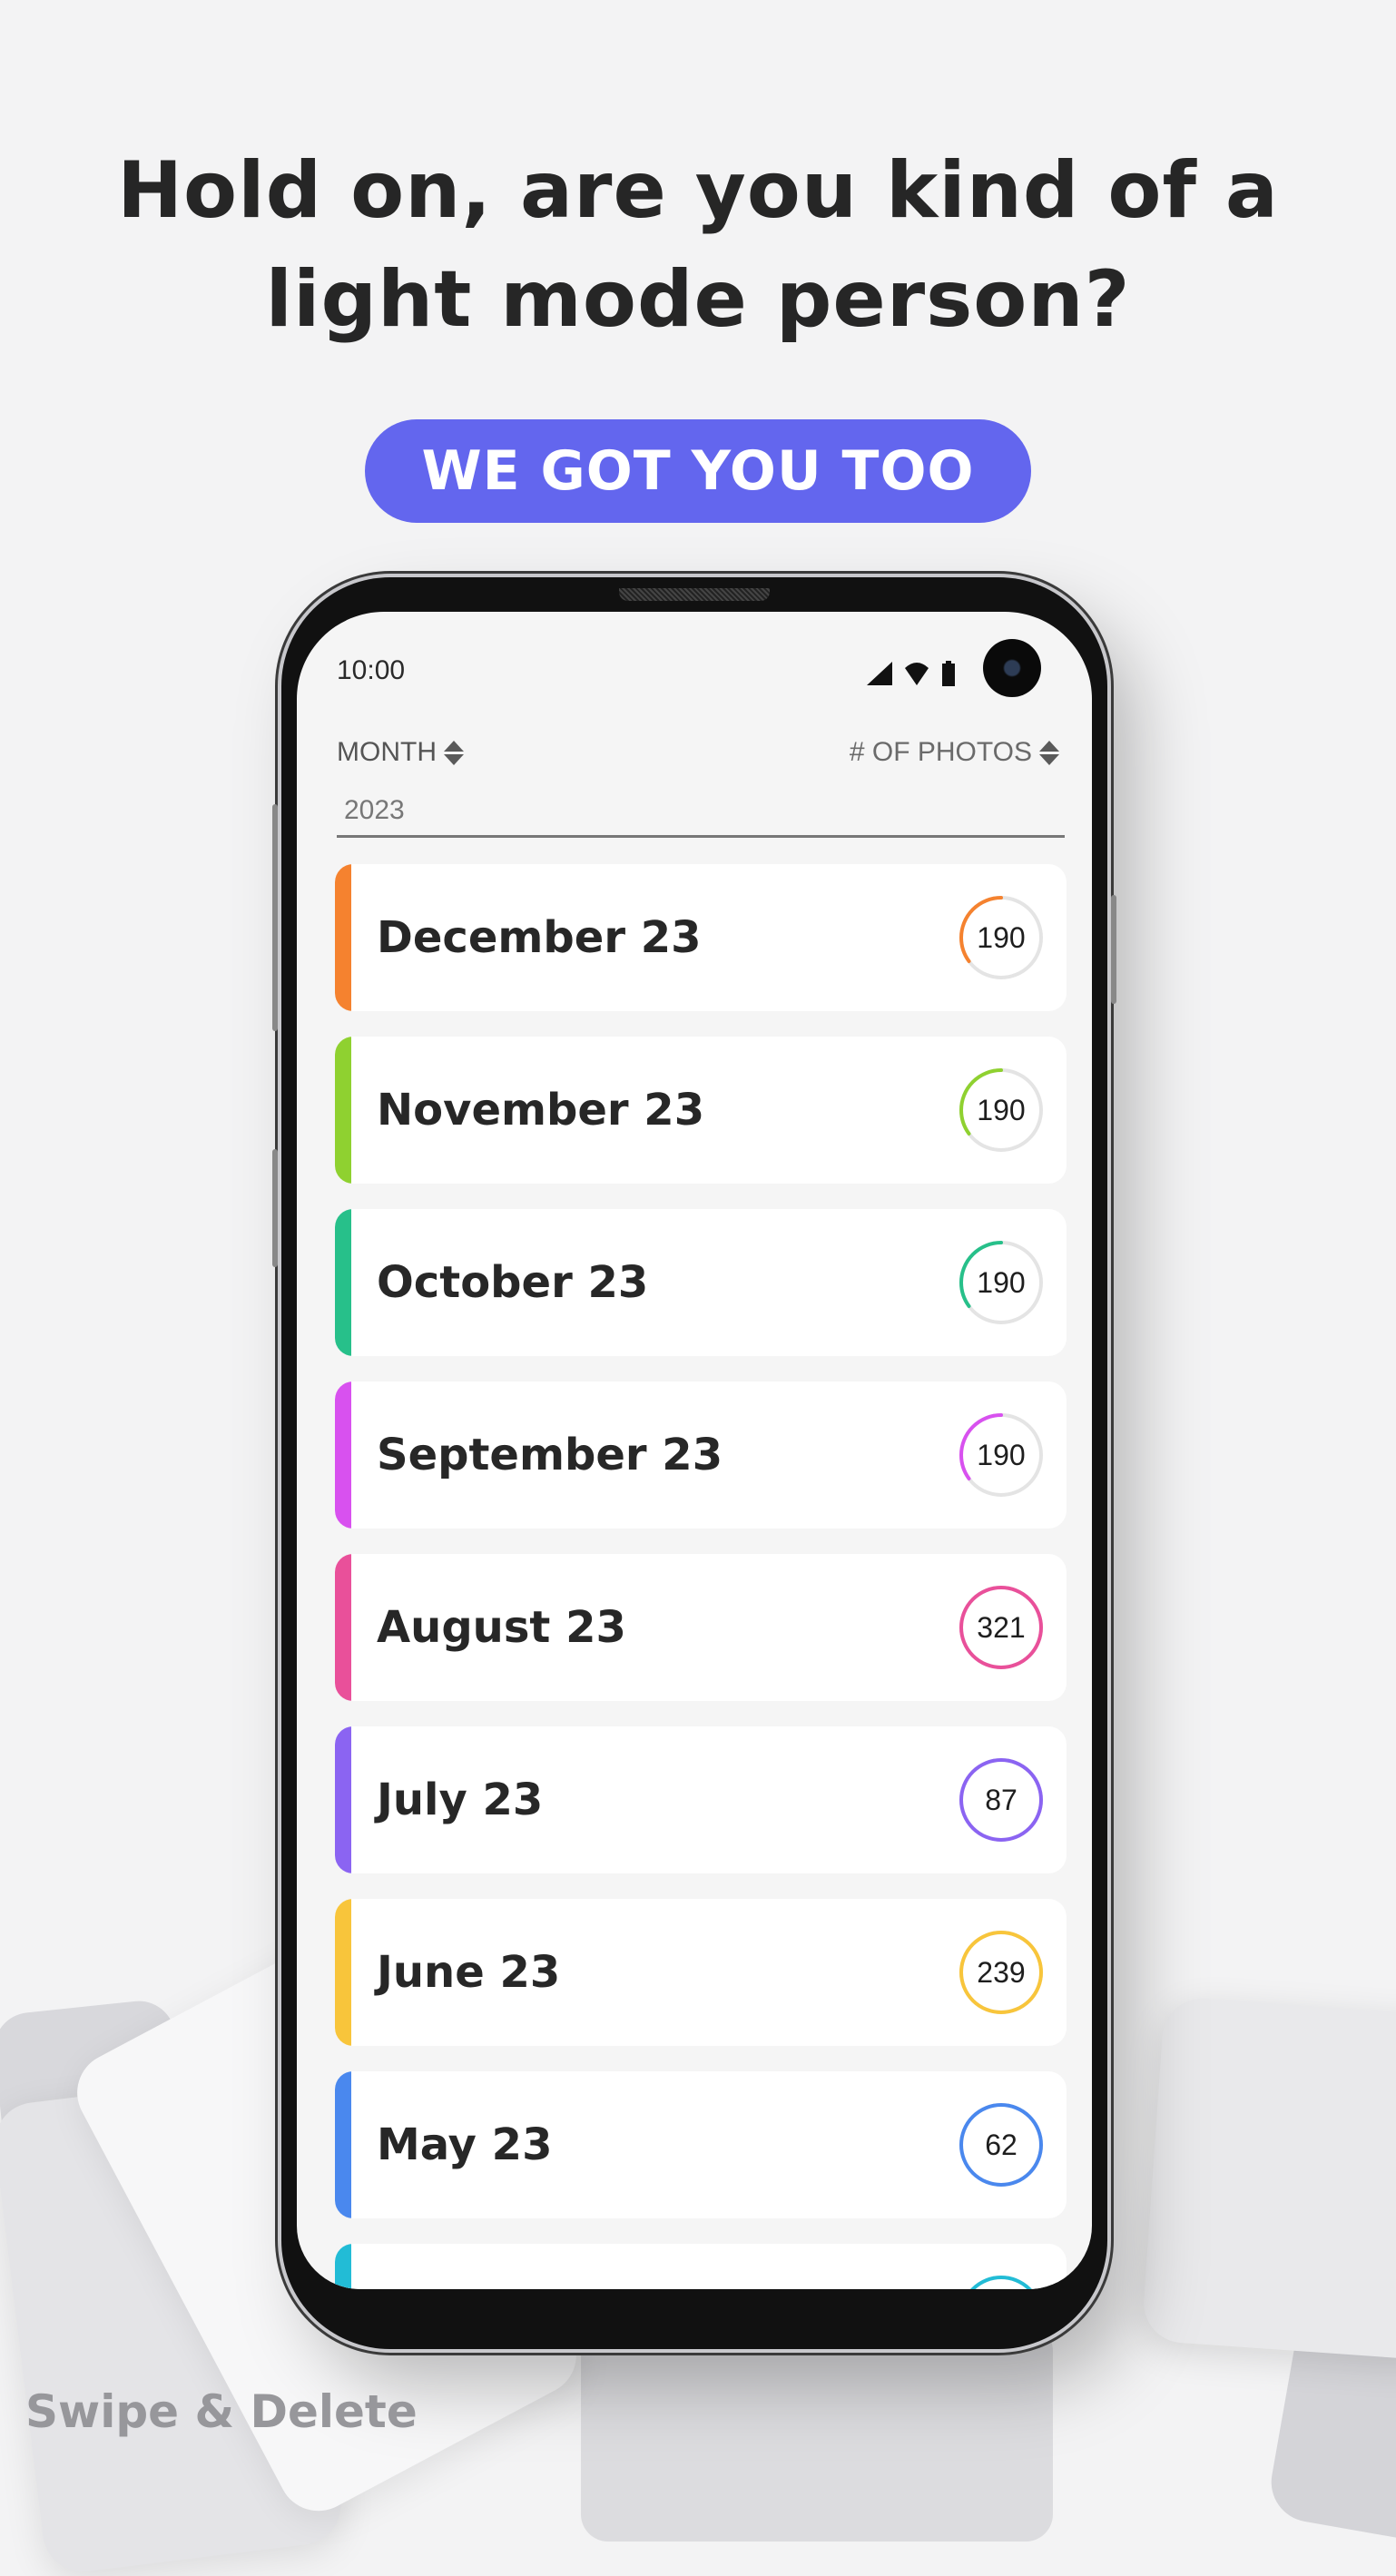 Image resolution: width=1396 pixels, height=2576 pixels. I want to click on we-got-you-too-button: WE GOT YOU TOO, so click(698, 471).